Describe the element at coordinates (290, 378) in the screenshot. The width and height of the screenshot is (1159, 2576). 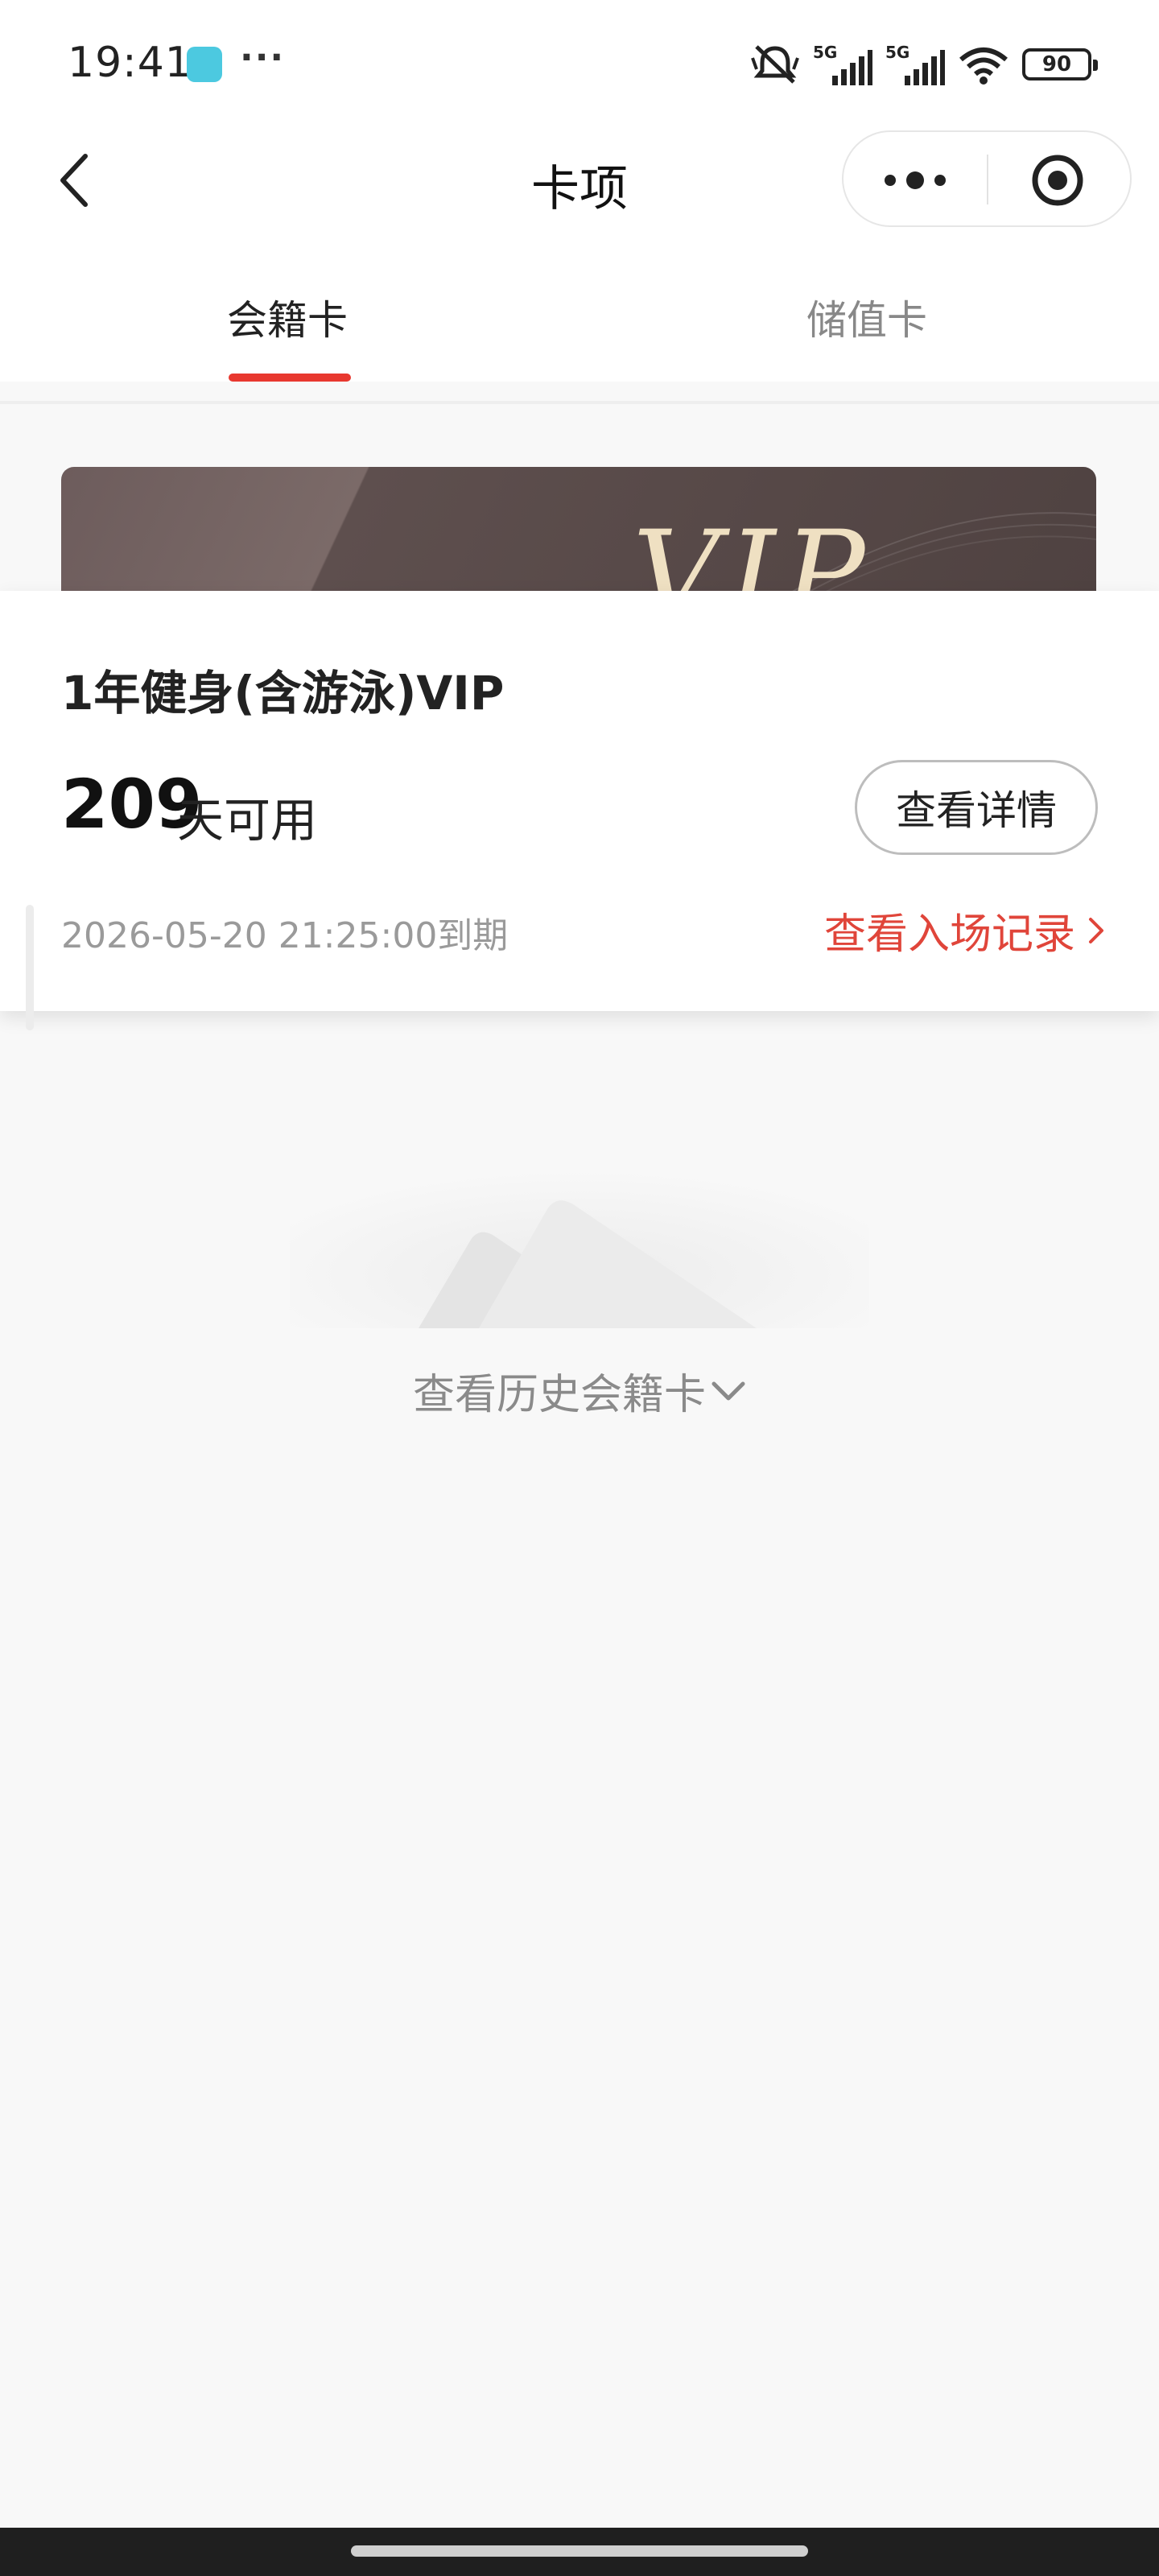
I see `active-tab-indicator` at that location.